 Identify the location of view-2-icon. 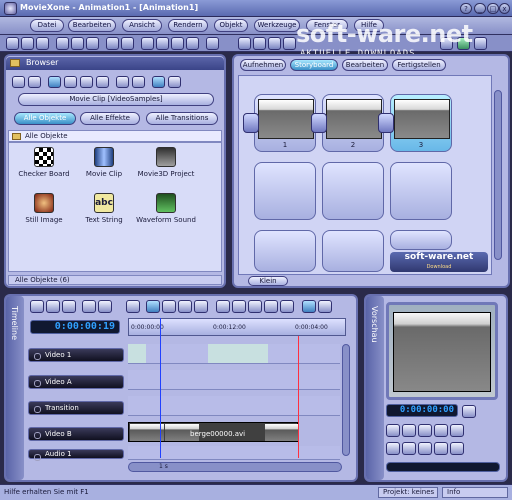
(259, 43).